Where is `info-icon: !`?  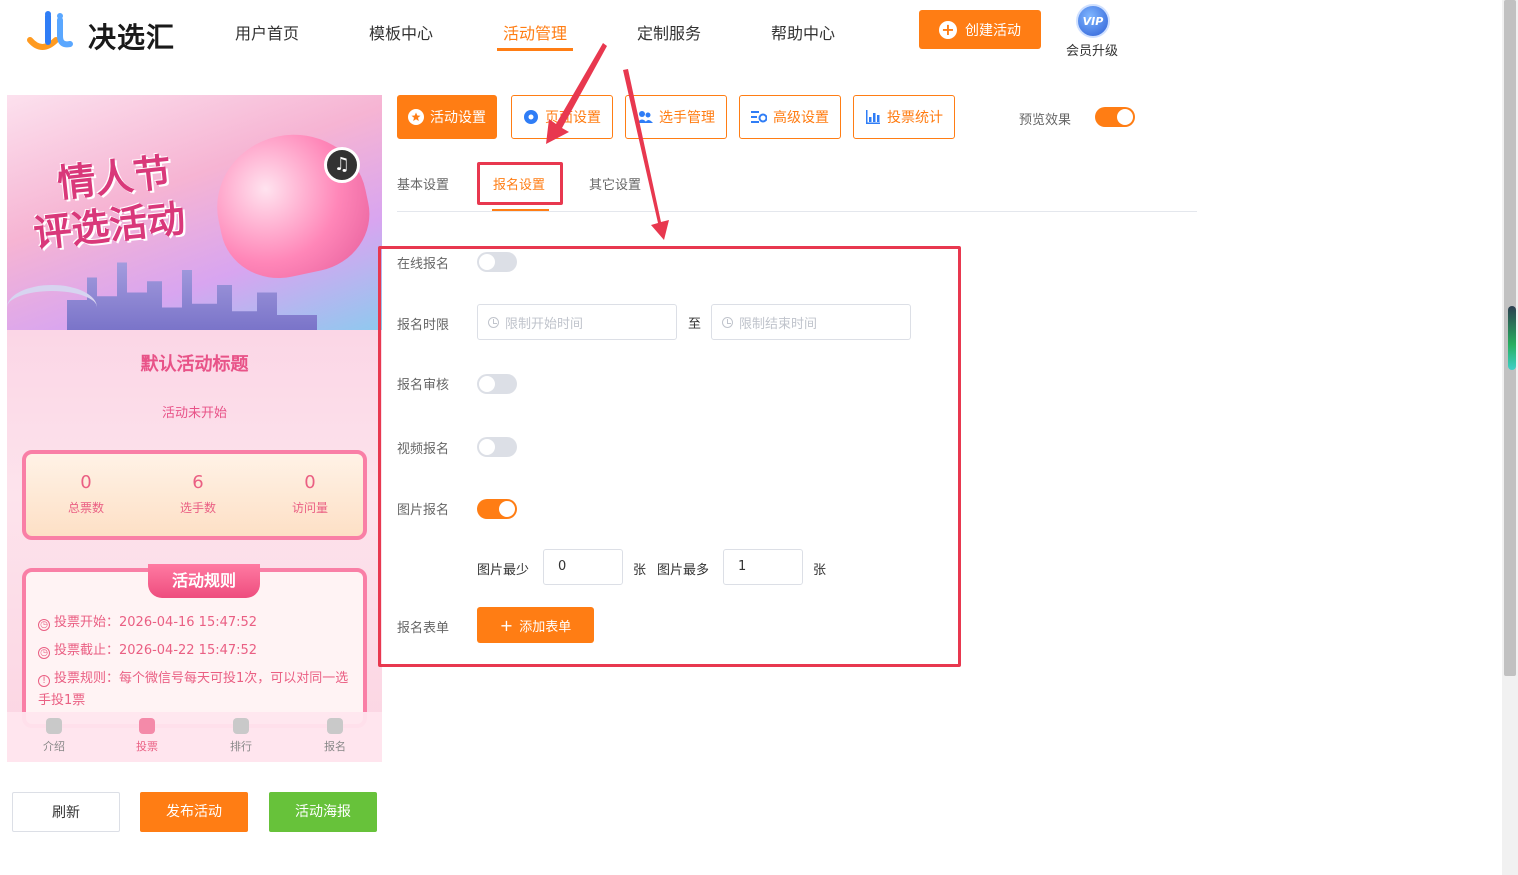 info-icon: ! is located at coordinates (44, 681).